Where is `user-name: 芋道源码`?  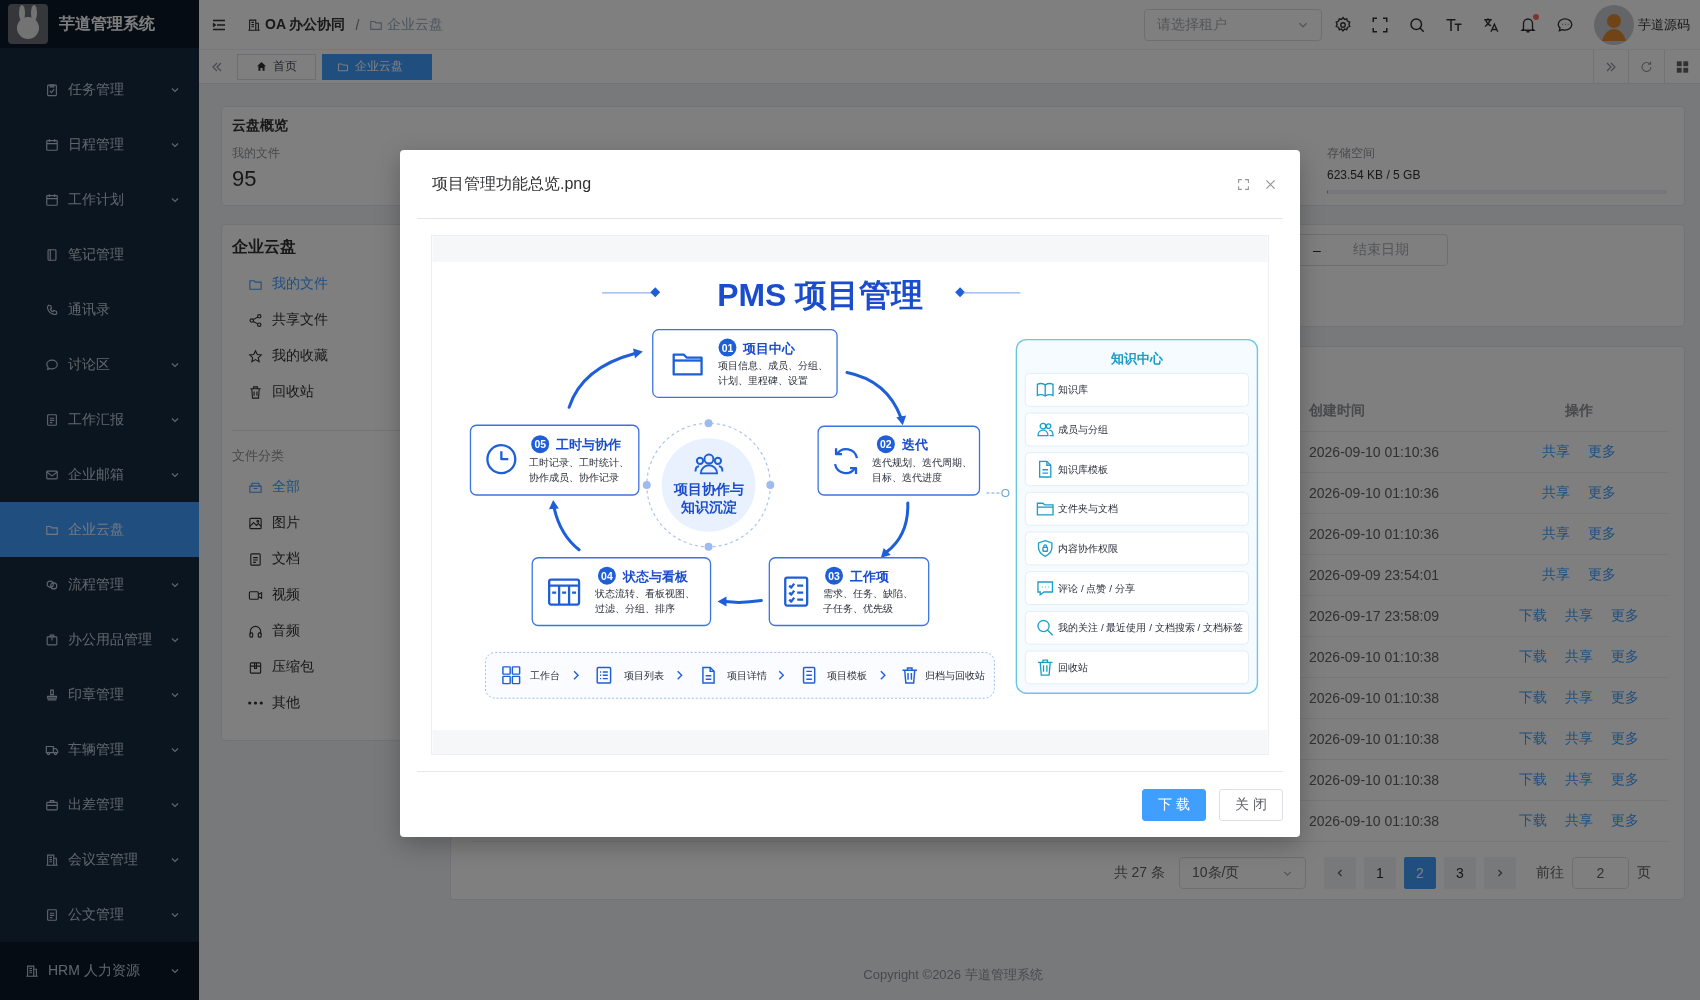 user-name: 芋道源码 is located at coordinates (1664, 24).